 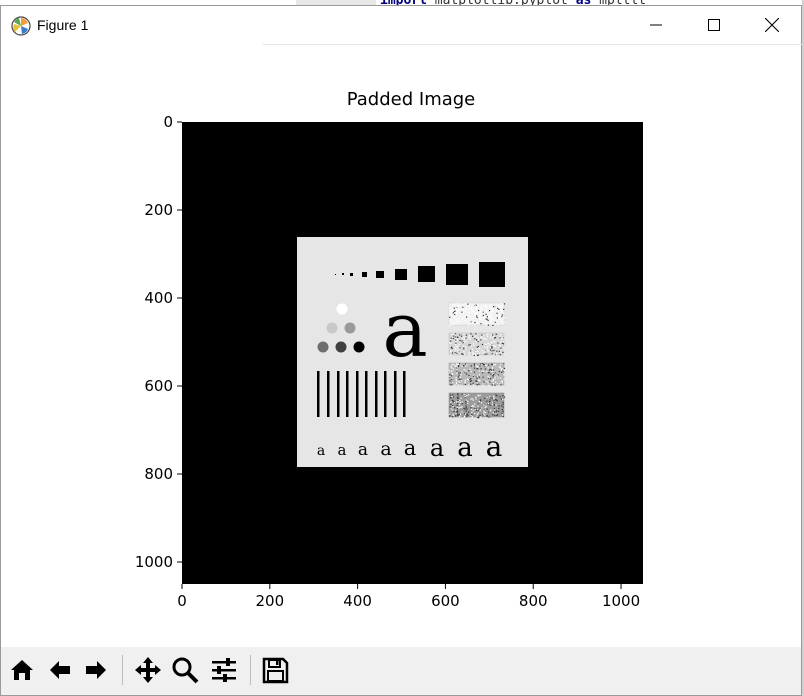 What do you see at coordinates (401, 25) in the screenshot?
I see `title-bar: Figure 1` at bounding box center [401, 25].